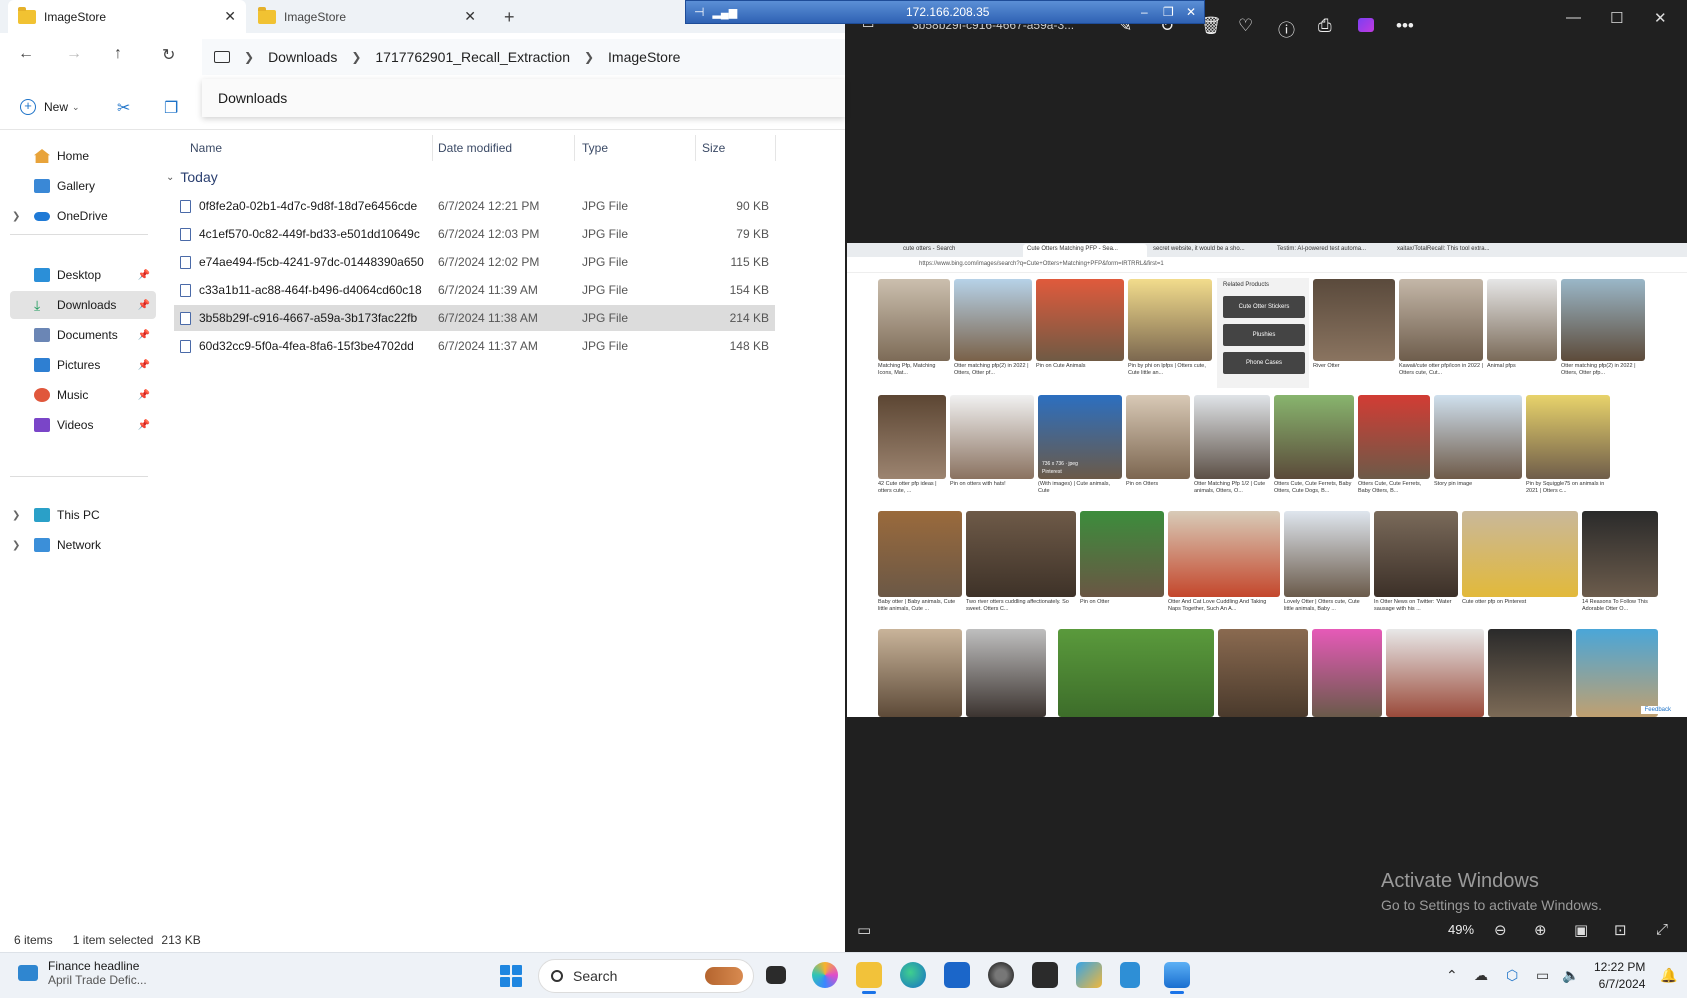 The image size is (1687, 998). Describe the element at coordinates (1540, 930) in the screenshot. I see `zoom-in-icon: ⊕` at that location.